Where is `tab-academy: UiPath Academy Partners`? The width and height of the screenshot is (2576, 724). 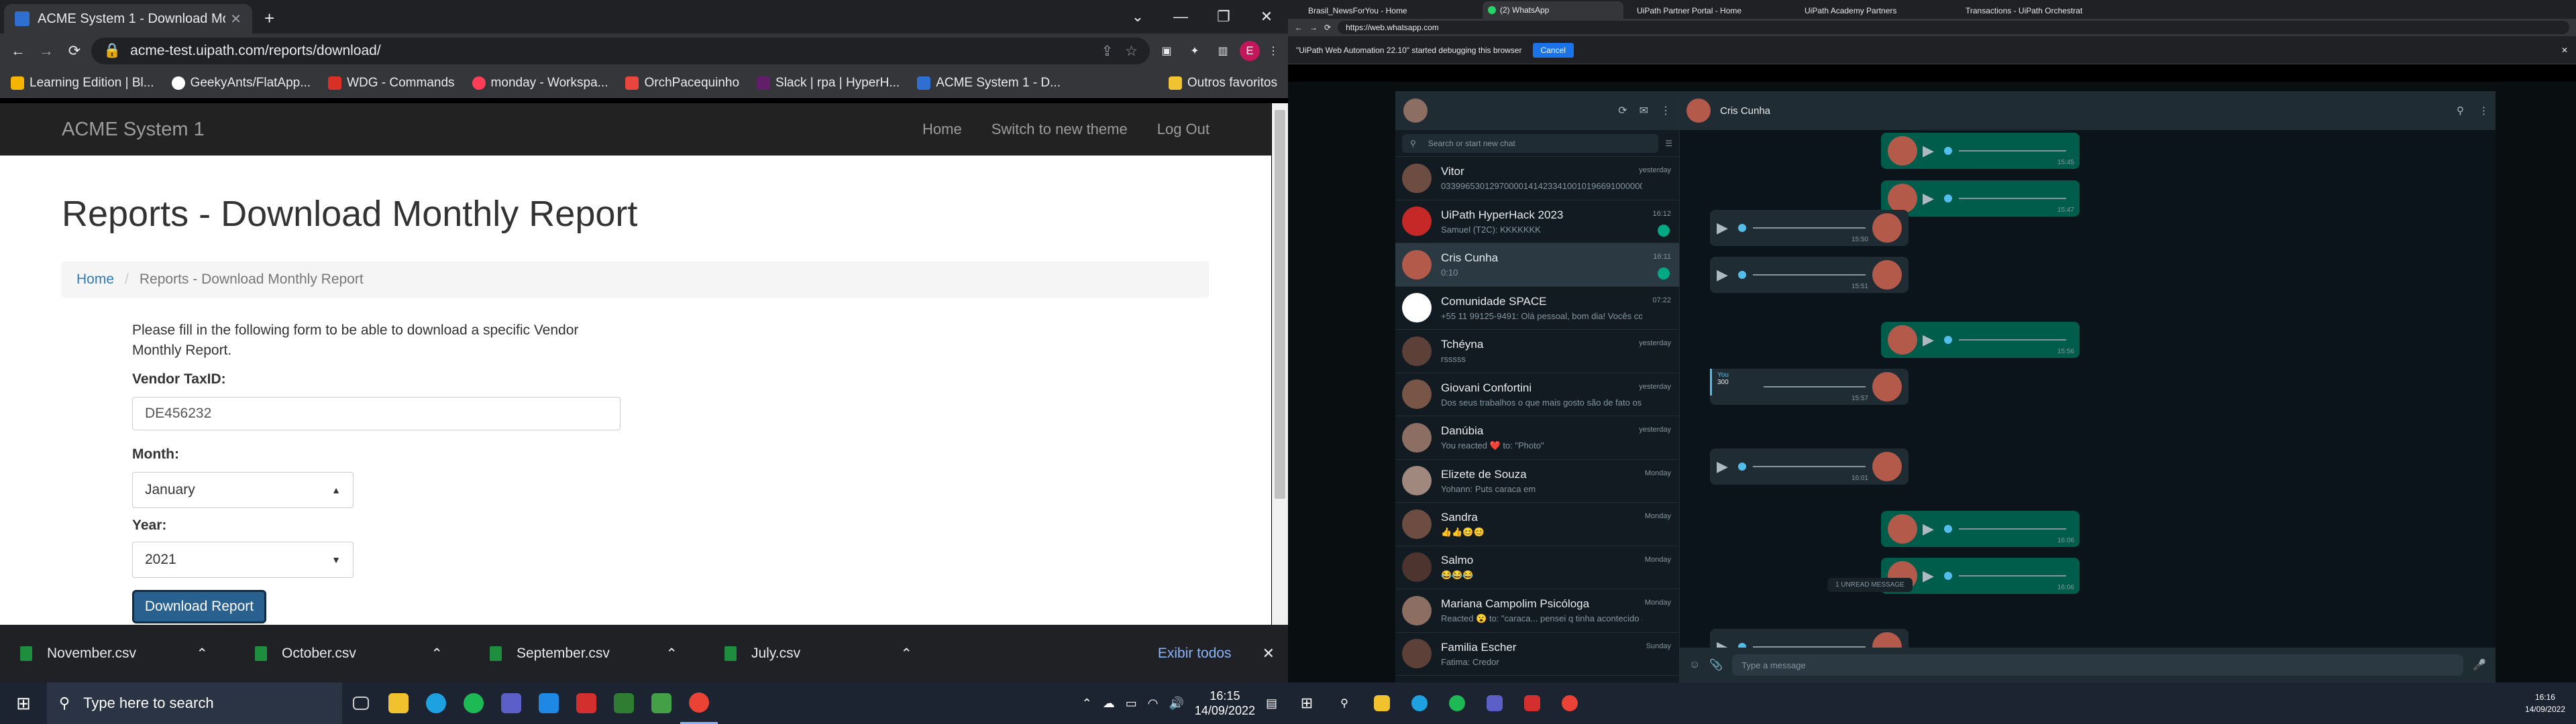
tab-academy: UiPath Academy Partners is located at coordinates (1872, 11).